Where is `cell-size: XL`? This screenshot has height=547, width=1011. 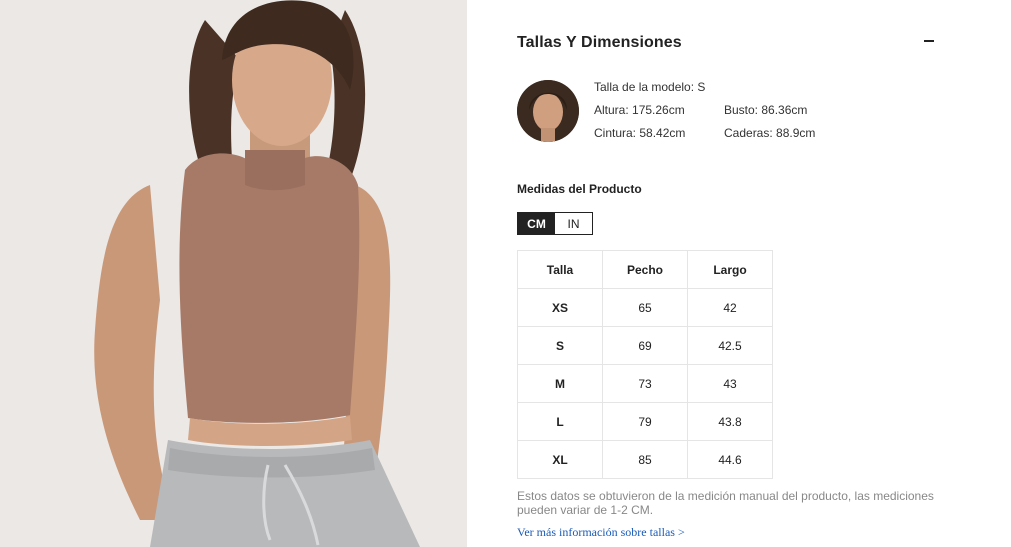 cell-size: XL is located at coordinates (560, 459).